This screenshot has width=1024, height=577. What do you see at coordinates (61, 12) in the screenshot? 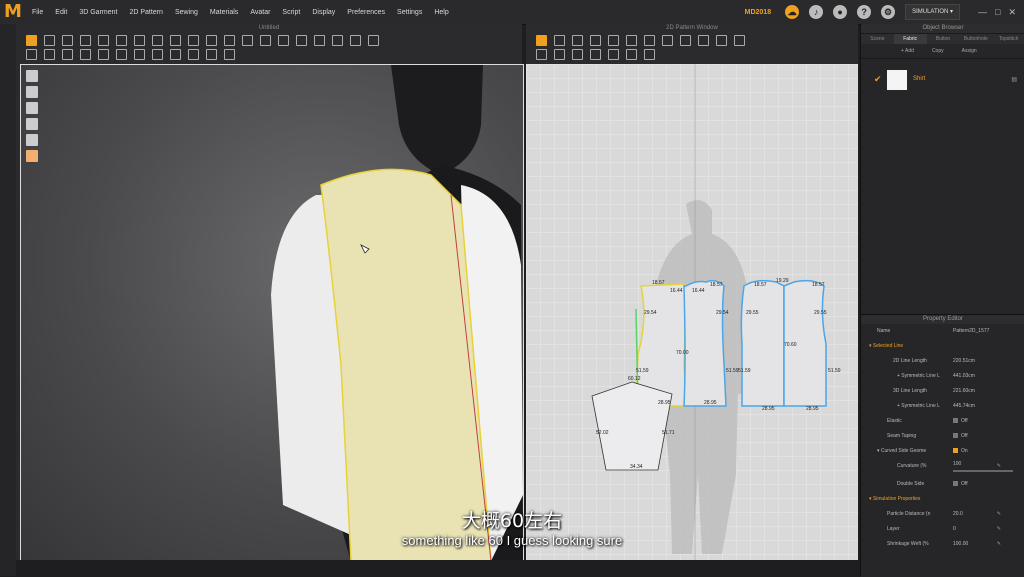
I see `menu-edit: Edit` at bounding box center [61, 12].